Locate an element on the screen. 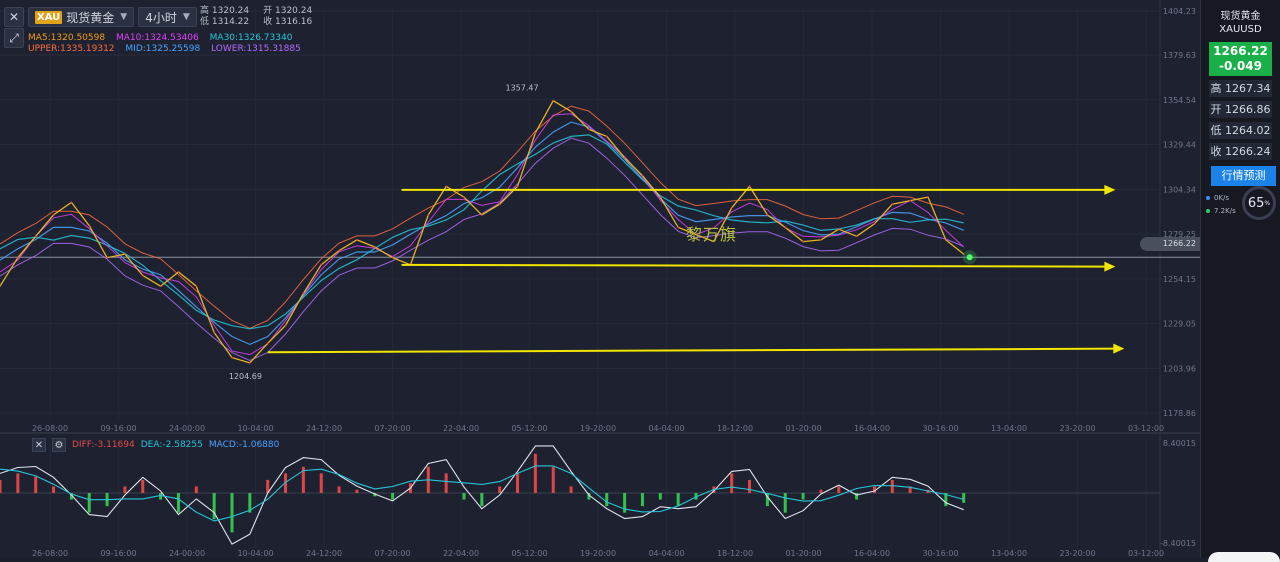 The image size is (1280, 562). quote-close: 收 1266.24 is located at coordinates (1240, 151).